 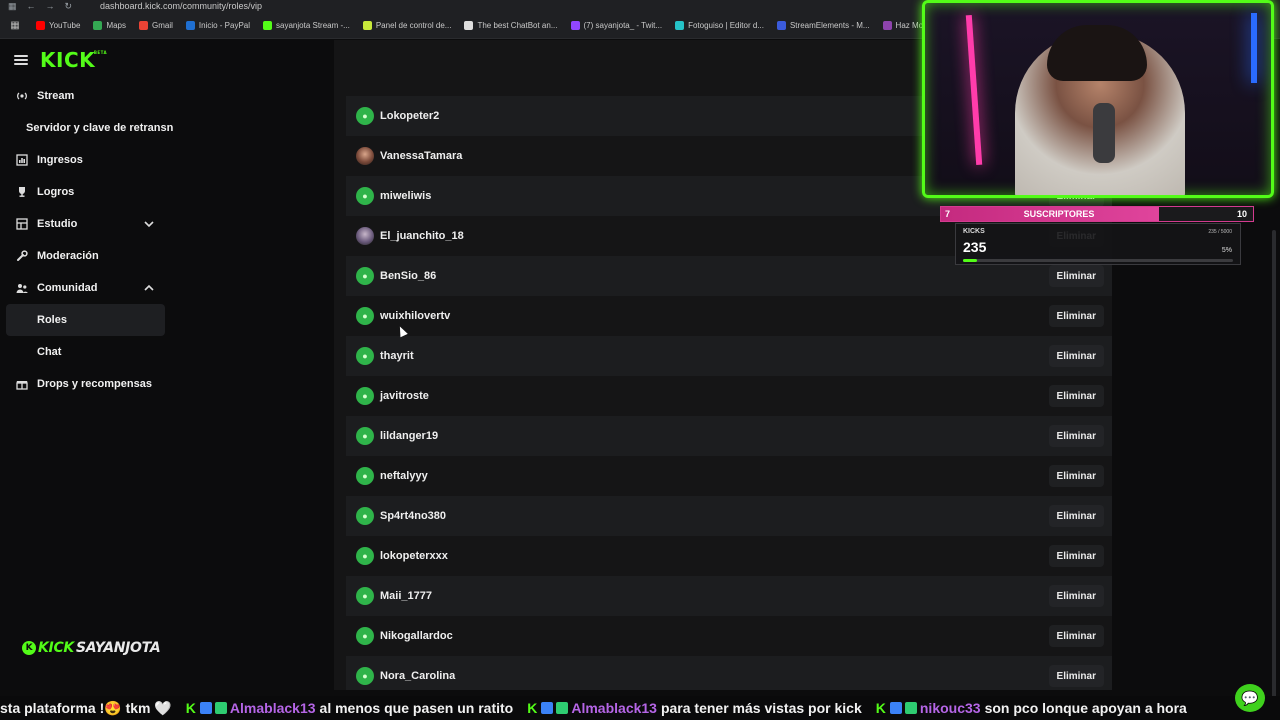 What do you see at coordinates (91, 160) in the screenshot?
I see `sidebar-item-revenue: Ingresos` at bounding box center [91, 160].